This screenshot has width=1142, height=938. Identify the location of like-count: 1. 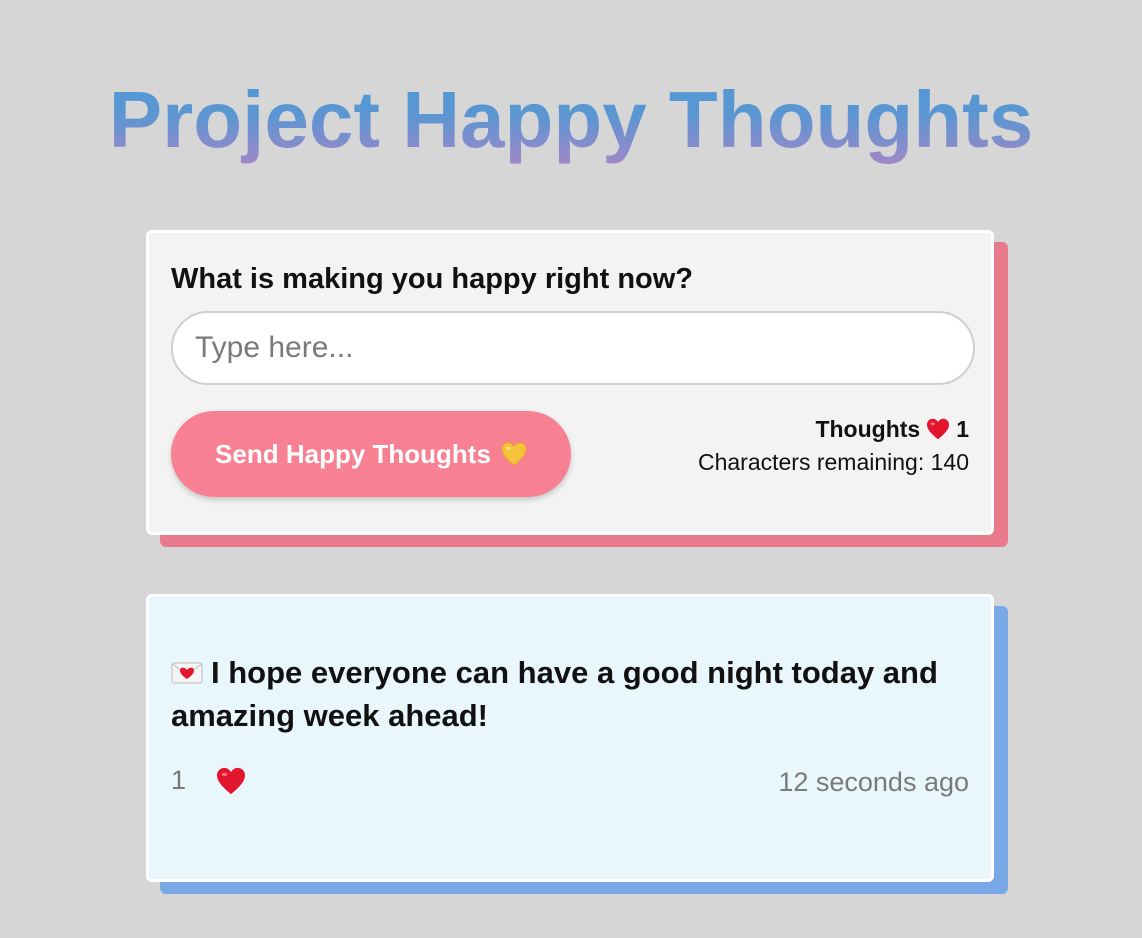
(179, 780).